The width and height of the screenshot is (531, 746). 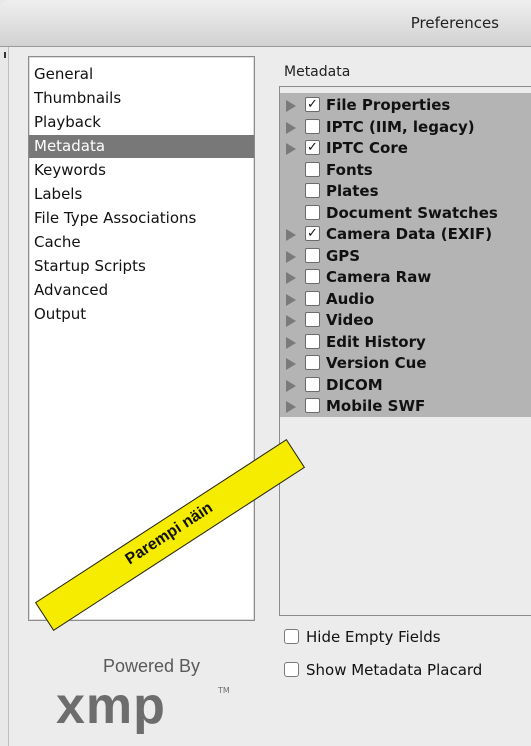 What do you see at coordinates (388, 105) in the screenshot?
I see `metadata-row-label: File Properties` at bounding box center [388, 105].